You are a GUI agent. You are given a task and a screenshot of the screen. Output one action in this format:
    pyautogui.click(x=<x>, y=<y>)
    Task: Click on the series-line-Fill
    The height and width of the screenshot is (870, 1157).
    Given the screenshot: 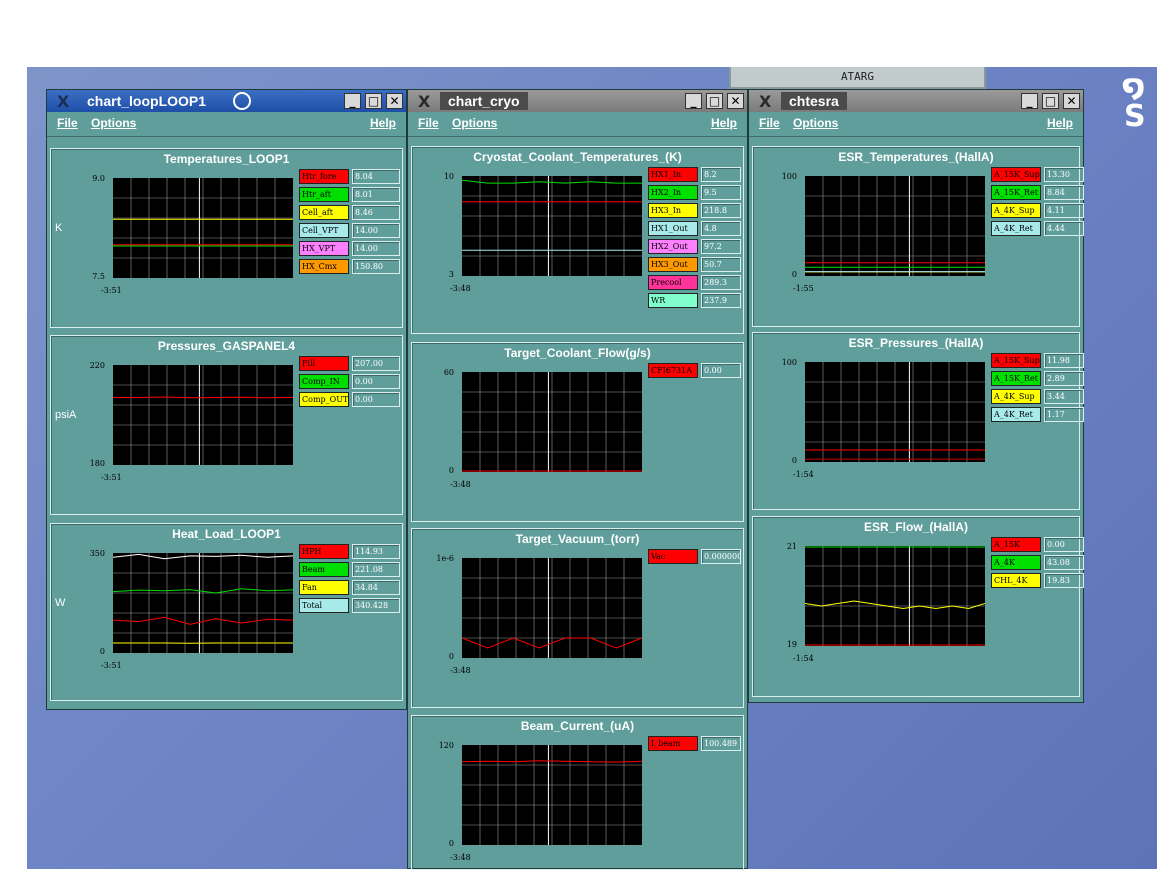 What is the action you would take?
    pyautogui.click(x=203, y=397)
    